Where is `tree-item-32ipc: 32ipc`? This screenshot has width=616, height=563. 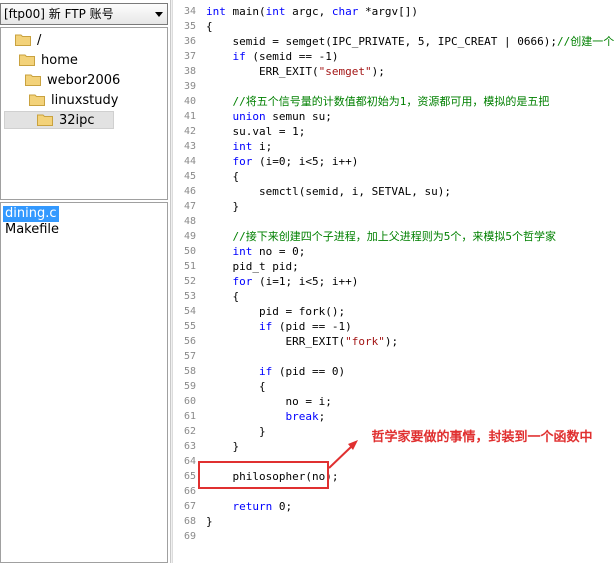 tree-item-32ipc: 32ipc is located at coordinates (59, 120).